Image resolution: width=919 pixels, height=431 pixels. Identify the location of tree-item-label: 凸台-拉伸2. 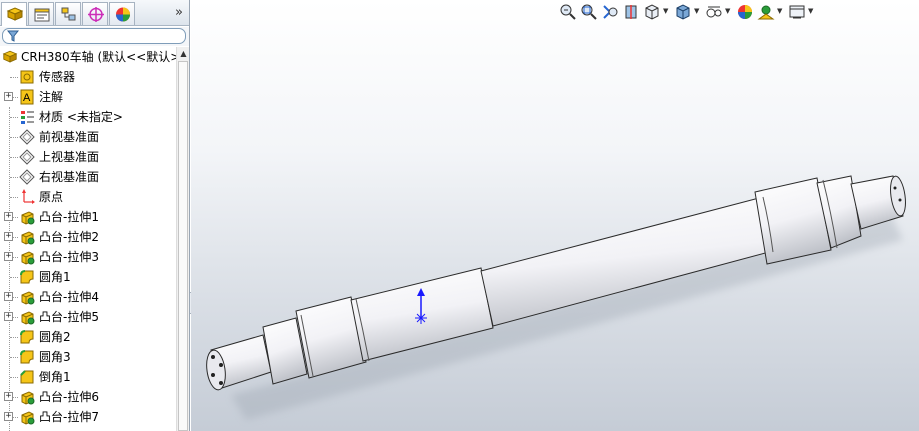
(69, 237).